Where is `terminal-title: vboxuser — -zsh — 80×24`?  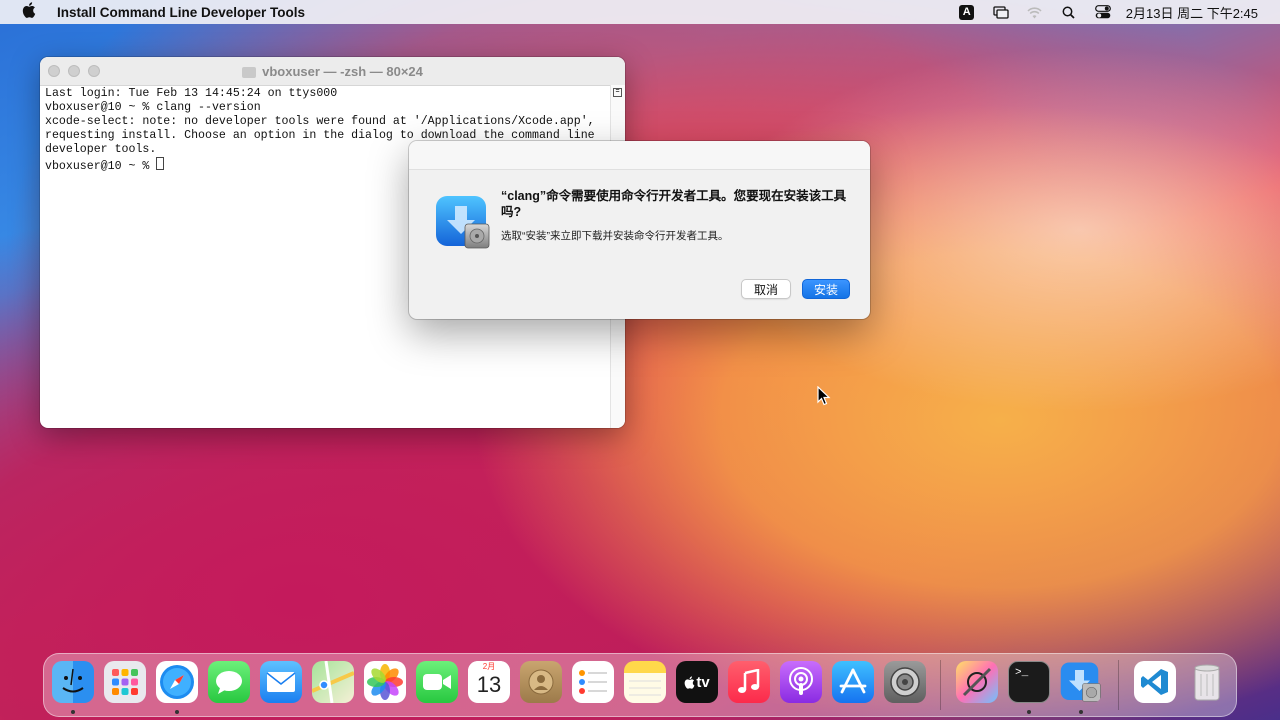 terminal-title: vboxuser — -zsh — 80×24 is located at coordinates (342, 71).